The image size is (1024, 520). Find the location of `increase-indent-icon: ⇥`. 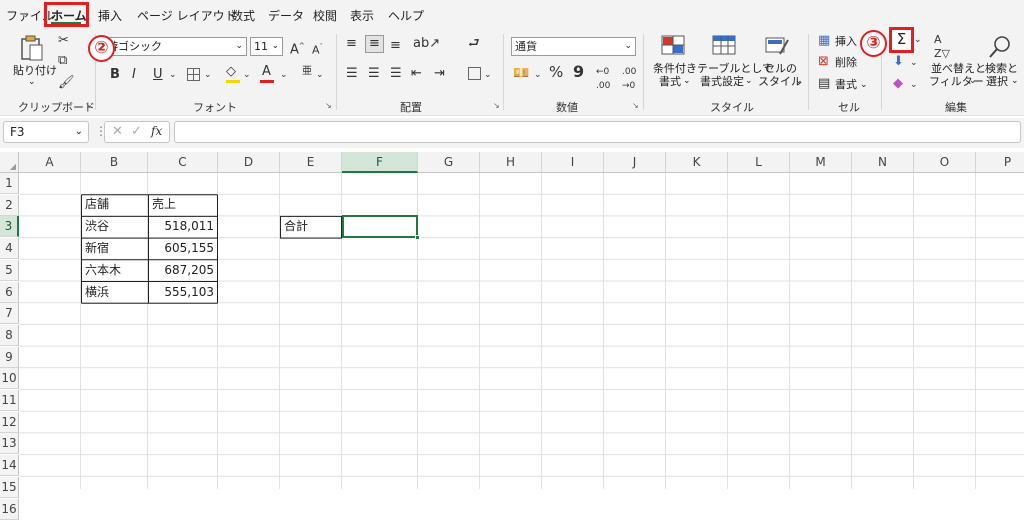

increase-indent-icon: ⇥ is located at coordinates (439, 74).